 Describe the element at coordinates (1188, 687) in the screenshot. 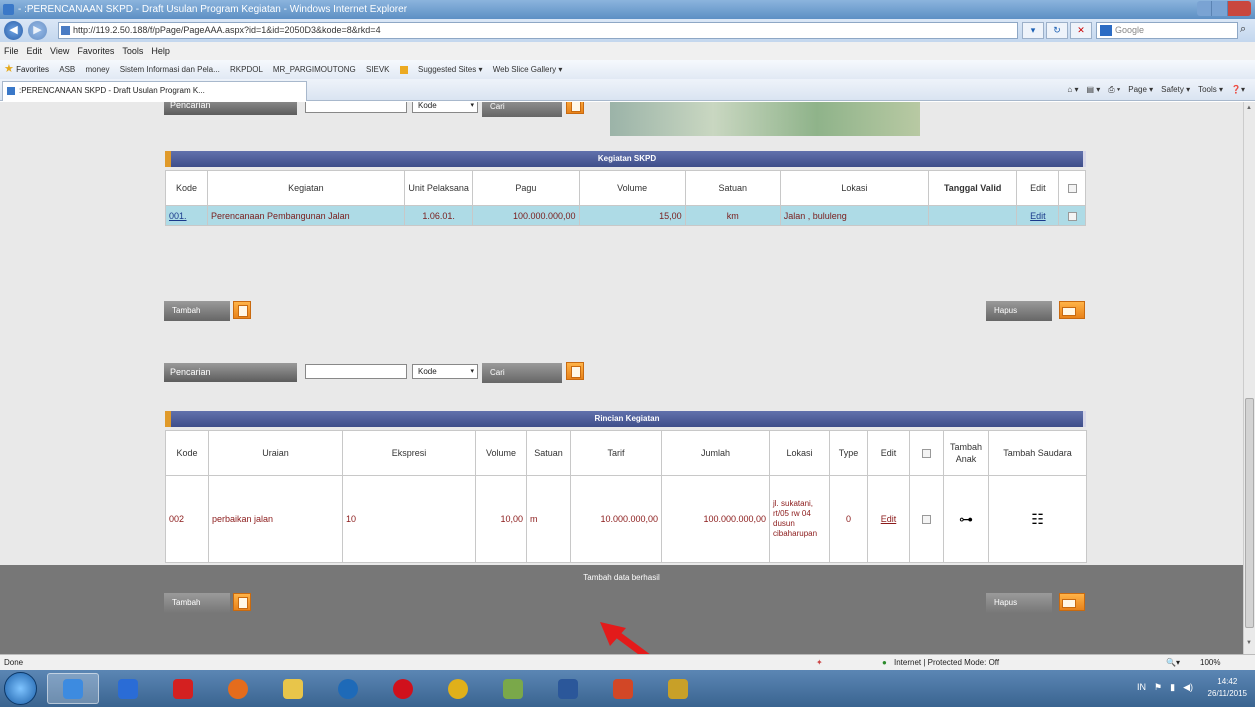

I see `volume-icon: ◀)` at that location.